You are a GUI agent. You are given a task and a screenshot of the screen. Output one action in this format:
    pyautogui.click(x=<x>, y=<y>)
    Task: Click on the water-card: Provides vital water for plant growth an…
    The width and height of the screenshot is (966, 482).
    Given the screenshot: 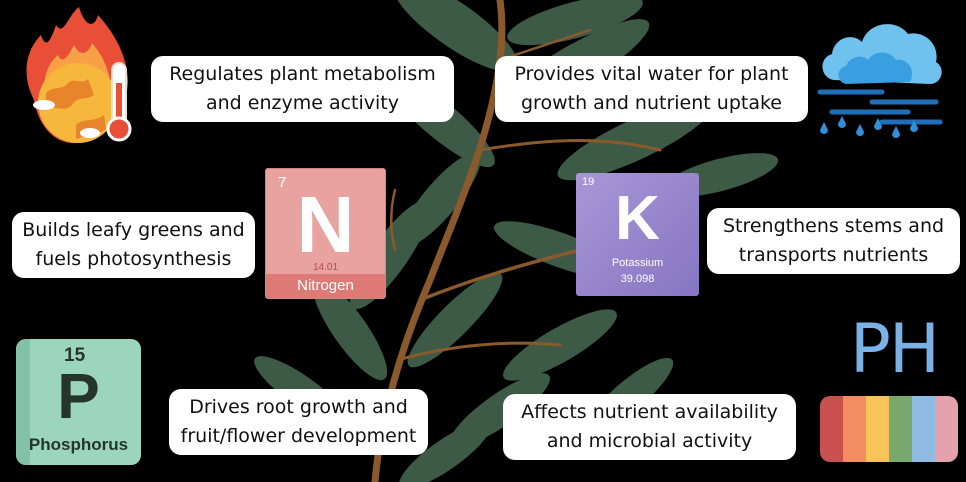 What is the action you would take?
    pyautogui.click(x=651, y=89)
    